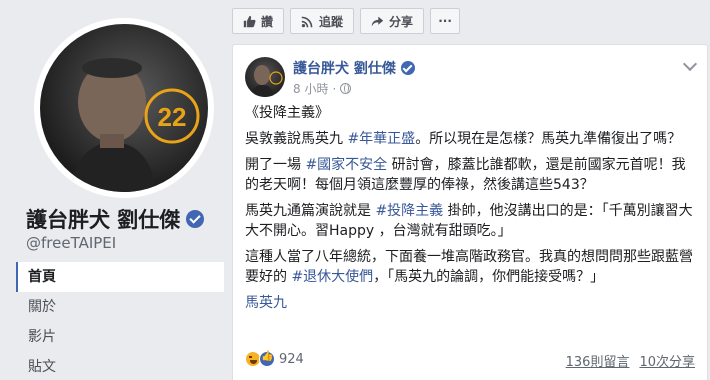 The width and height of the screenshot is (710, 380). I want to click on reaction-summary: 924, so click(274, 359).